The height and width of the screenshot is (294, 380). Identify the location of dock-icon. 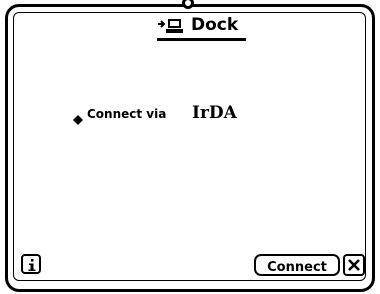
(171, 26).